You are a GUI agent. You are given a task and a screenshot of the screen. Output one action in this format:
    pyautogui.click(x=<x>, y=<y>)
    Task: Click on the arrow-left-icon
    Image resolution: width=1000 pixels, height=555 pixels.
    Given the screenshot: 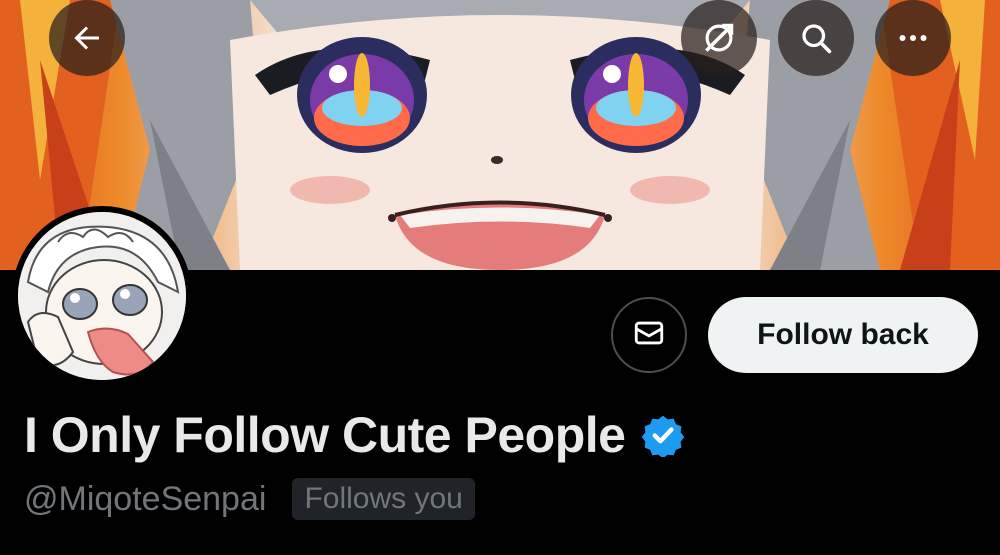 What is the action you would take?
    pyautogui.click(x=87, y=38)
    